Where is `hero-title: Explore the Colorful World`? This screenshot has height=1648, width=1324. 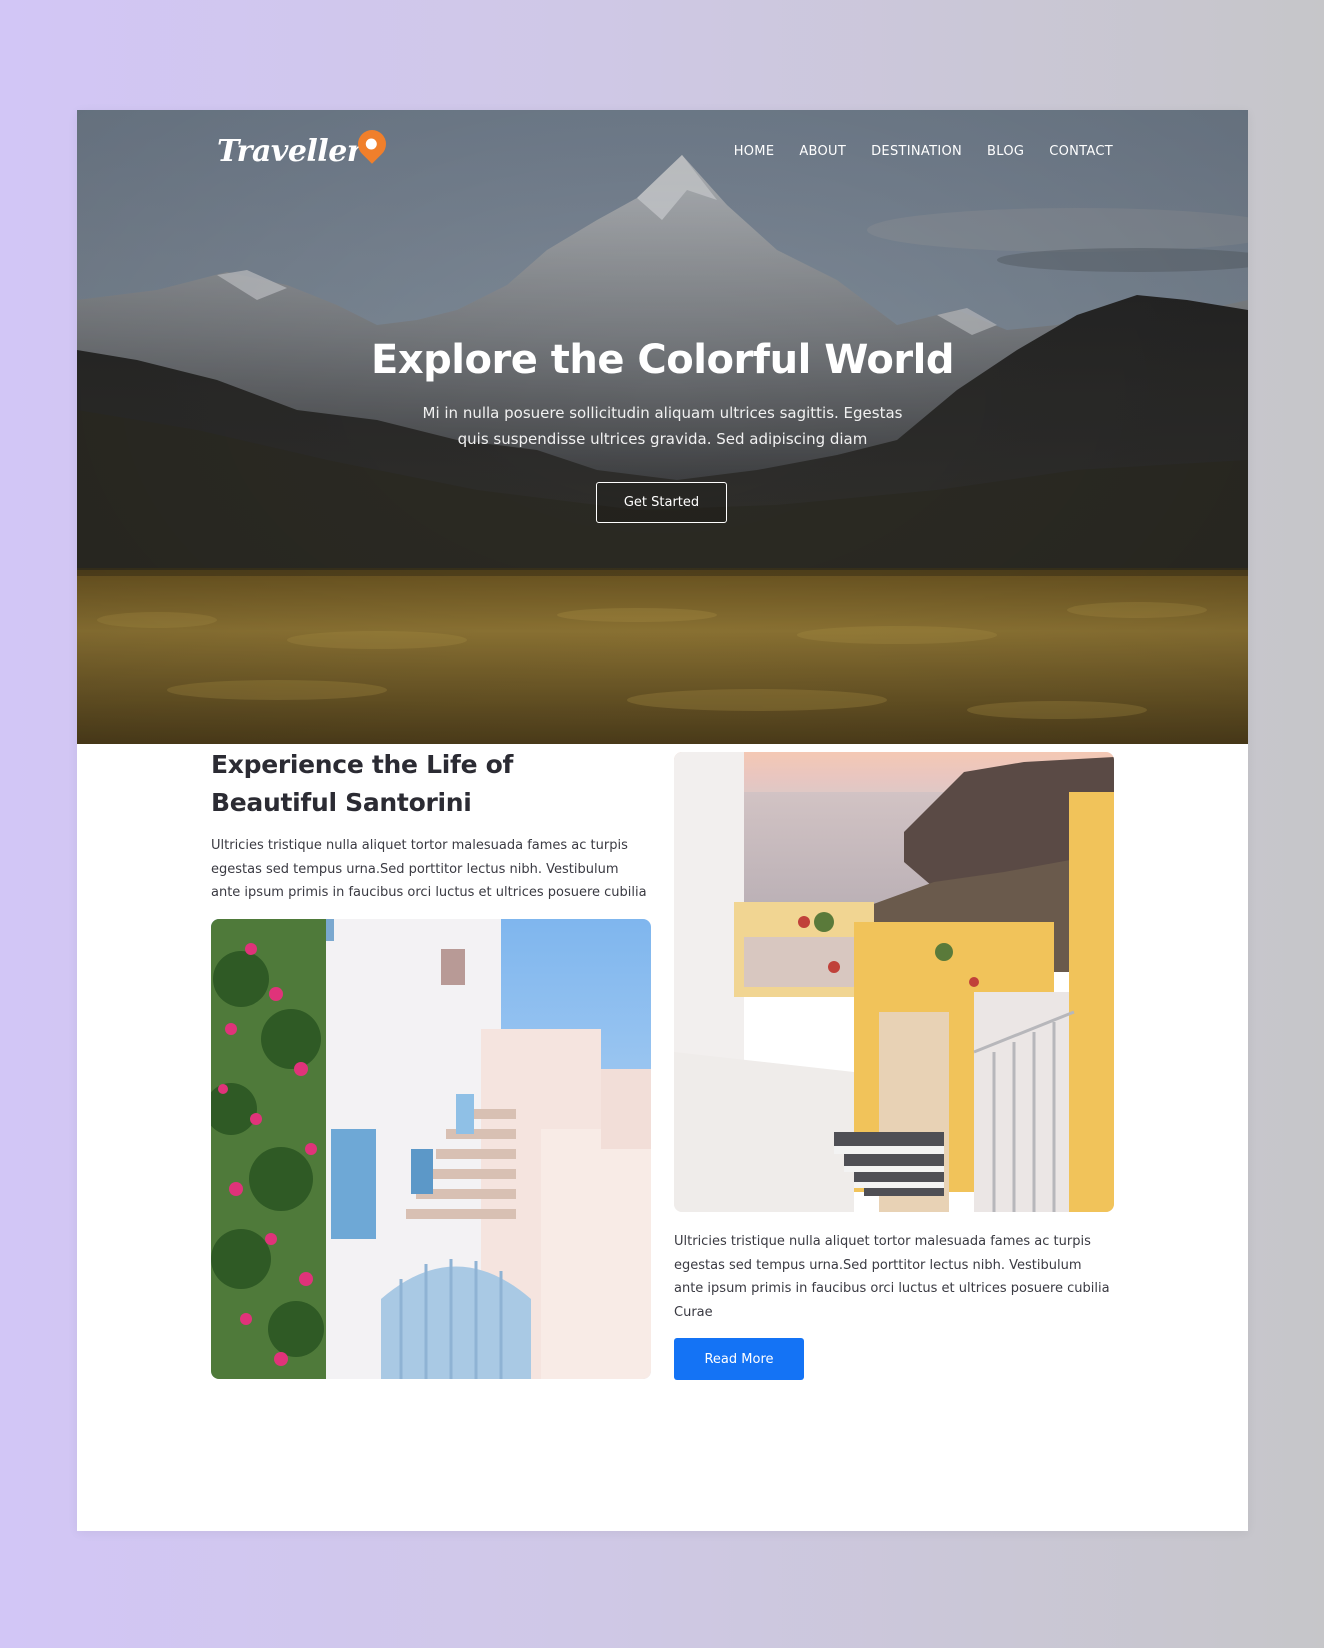
hero-title: Explore the Colorful World is located at coordinates (662, 360).